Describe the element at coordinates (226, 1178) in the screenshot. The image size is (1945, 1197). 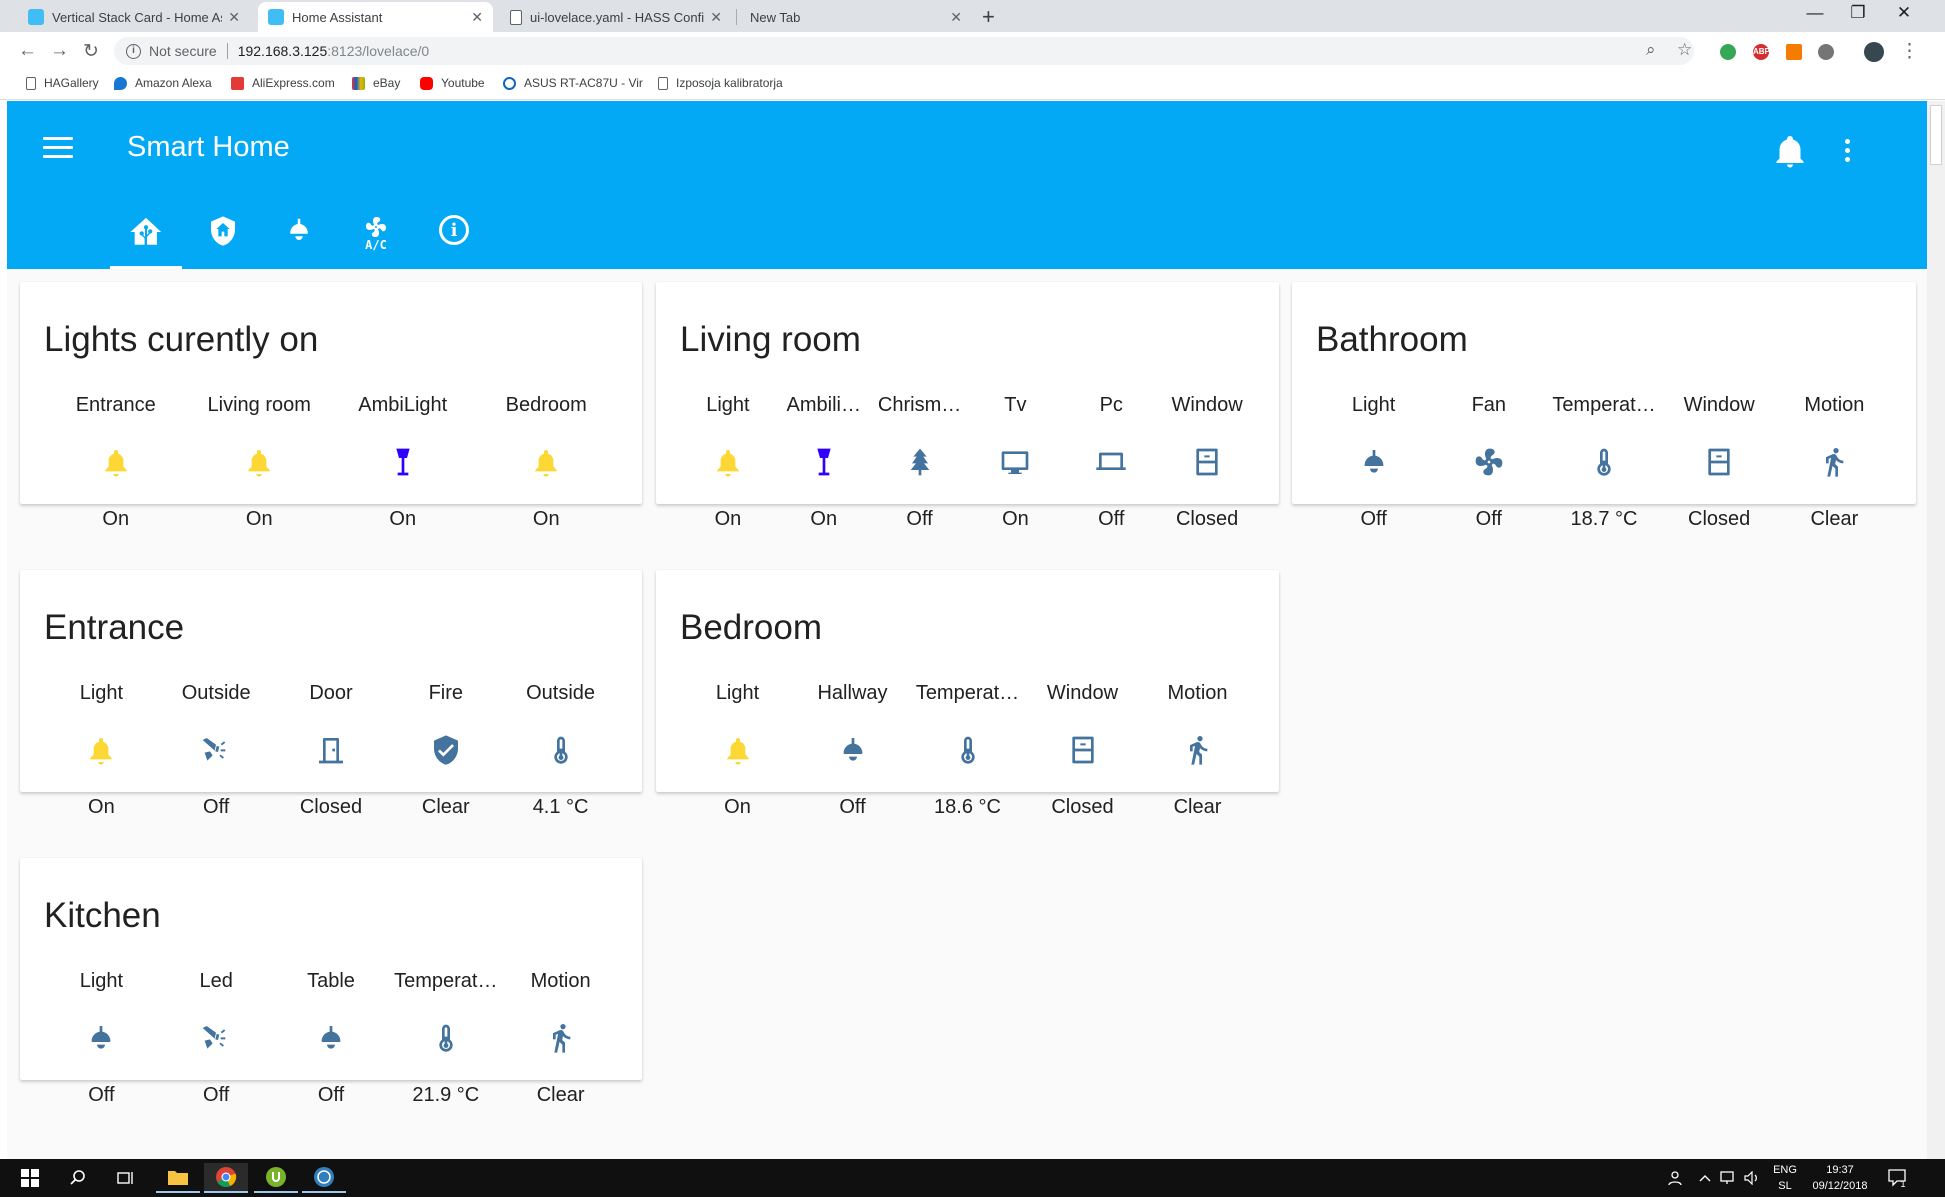
I see `chrome-icon` at that location.